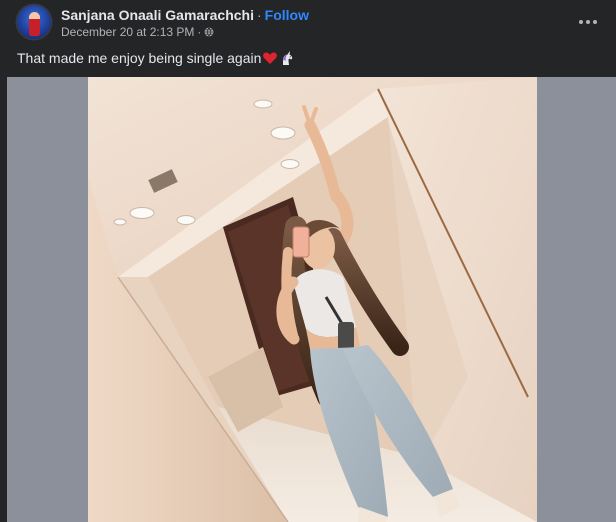 This screenshot has height=522, width=616. What do you see at coordinates (270, 58) in the screenshot?
I see `red-heart-emoji` at bounding box center [270, 58].